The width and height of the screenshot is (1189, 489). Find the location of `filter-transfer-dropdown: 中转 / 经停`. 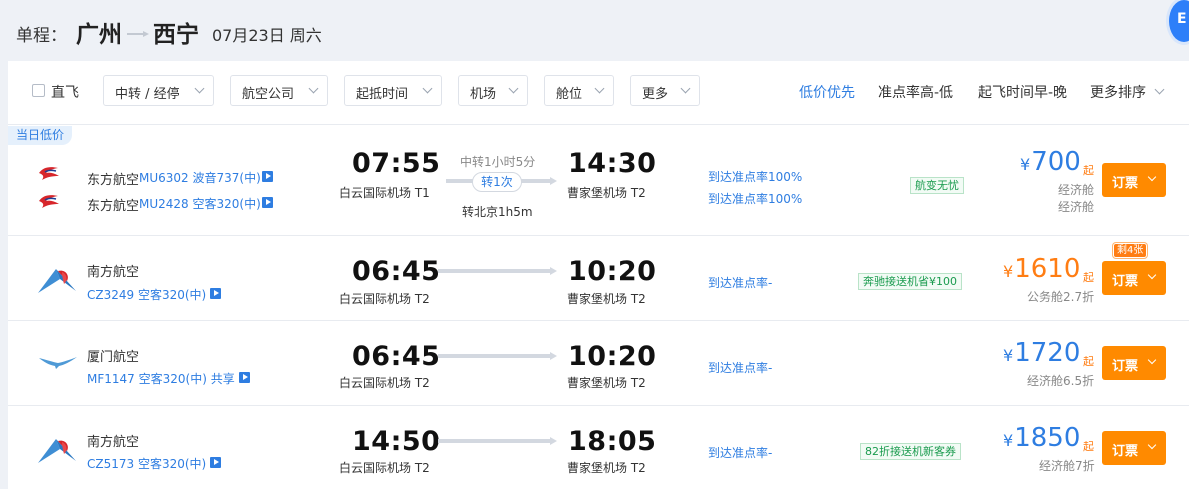

filter-transfer-dropdown: 中转 / 经停 is located at coordinates (158, 90).